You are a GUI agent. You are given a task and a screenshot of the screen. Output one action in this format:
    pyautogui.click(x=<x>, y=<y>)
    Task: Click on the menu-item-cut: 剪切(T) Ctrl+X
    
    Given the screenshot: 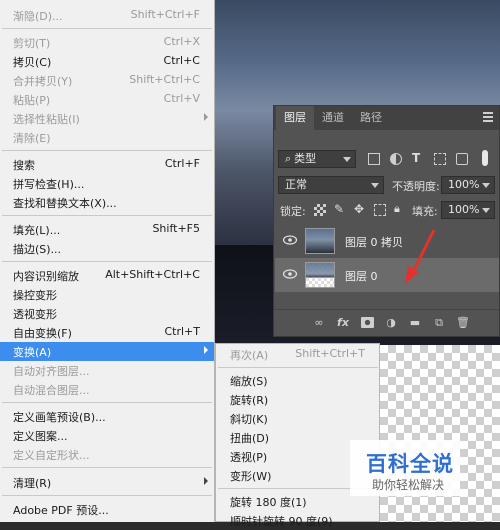 What is the action you would take?
    pyautogui.click(x=107, y=42)
    